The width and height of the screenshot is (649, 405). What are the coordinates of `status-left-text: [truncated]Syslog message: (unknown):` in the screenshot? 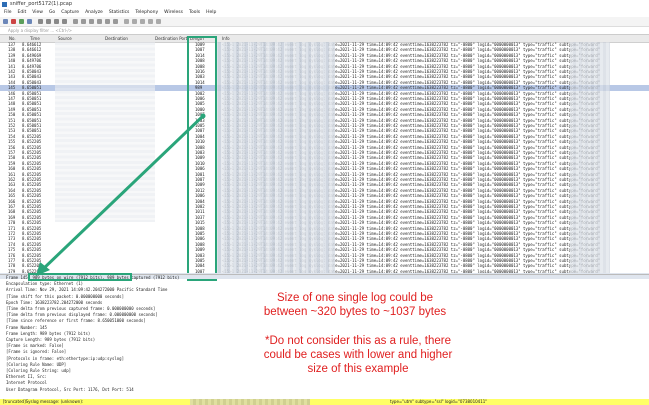 It's located at (43, 401).